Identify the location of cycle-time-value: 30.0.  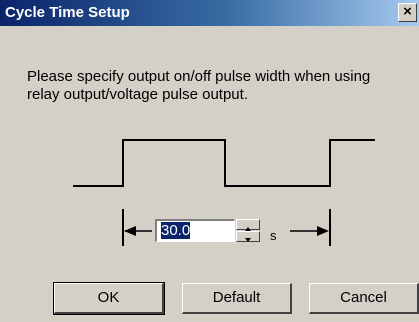
(176, 230).